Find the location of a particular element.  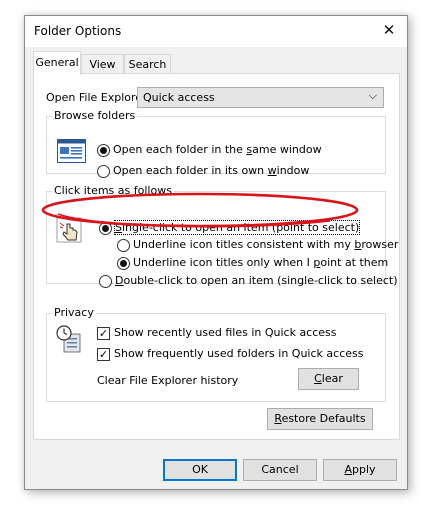

cancel-button: Cancel is located at coordinates (280, 470).